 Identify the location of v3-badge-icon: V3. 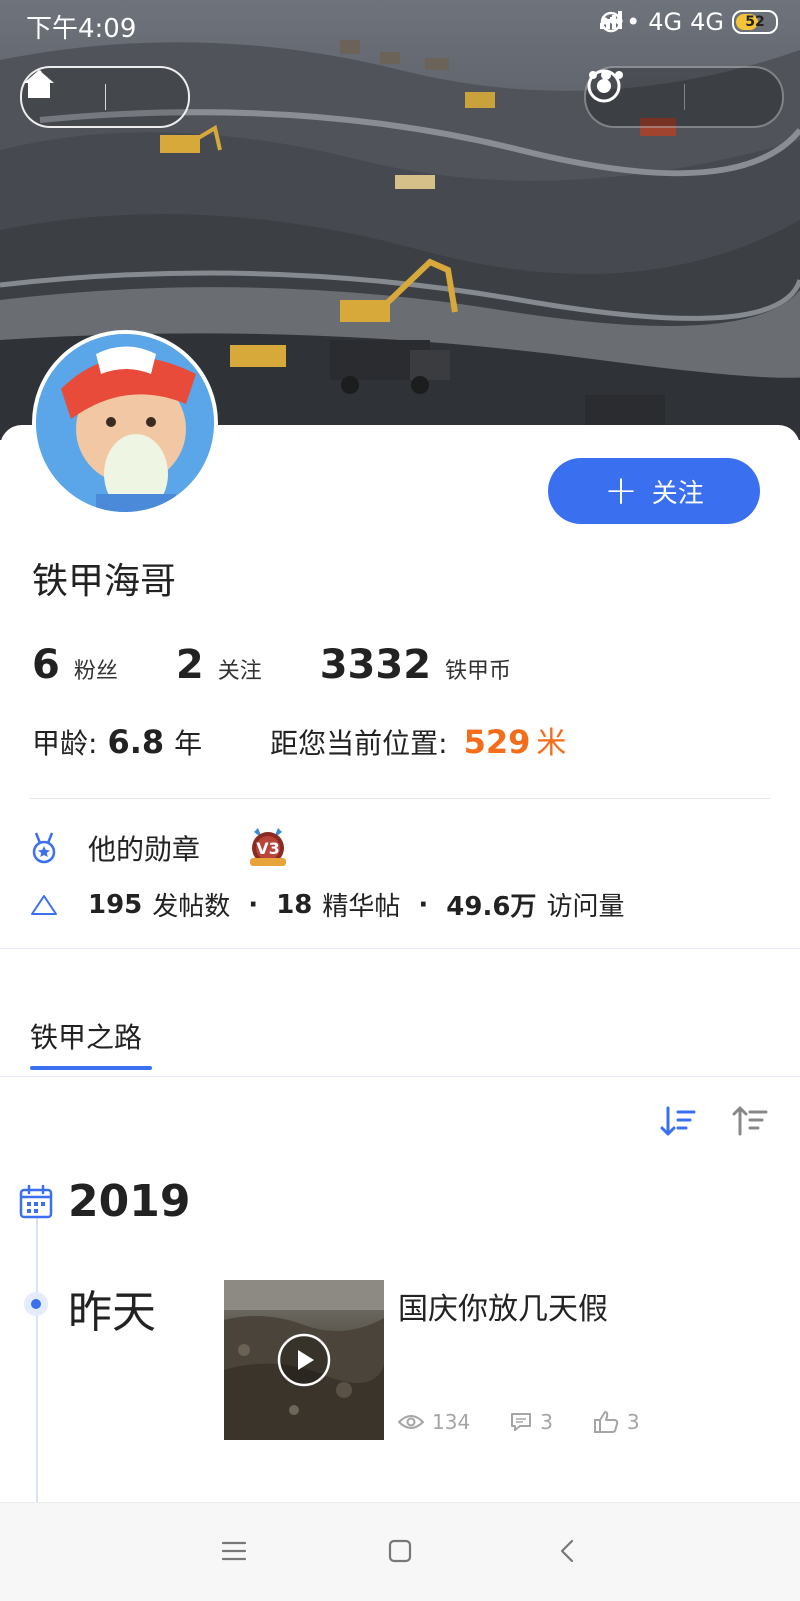
(268, 848).